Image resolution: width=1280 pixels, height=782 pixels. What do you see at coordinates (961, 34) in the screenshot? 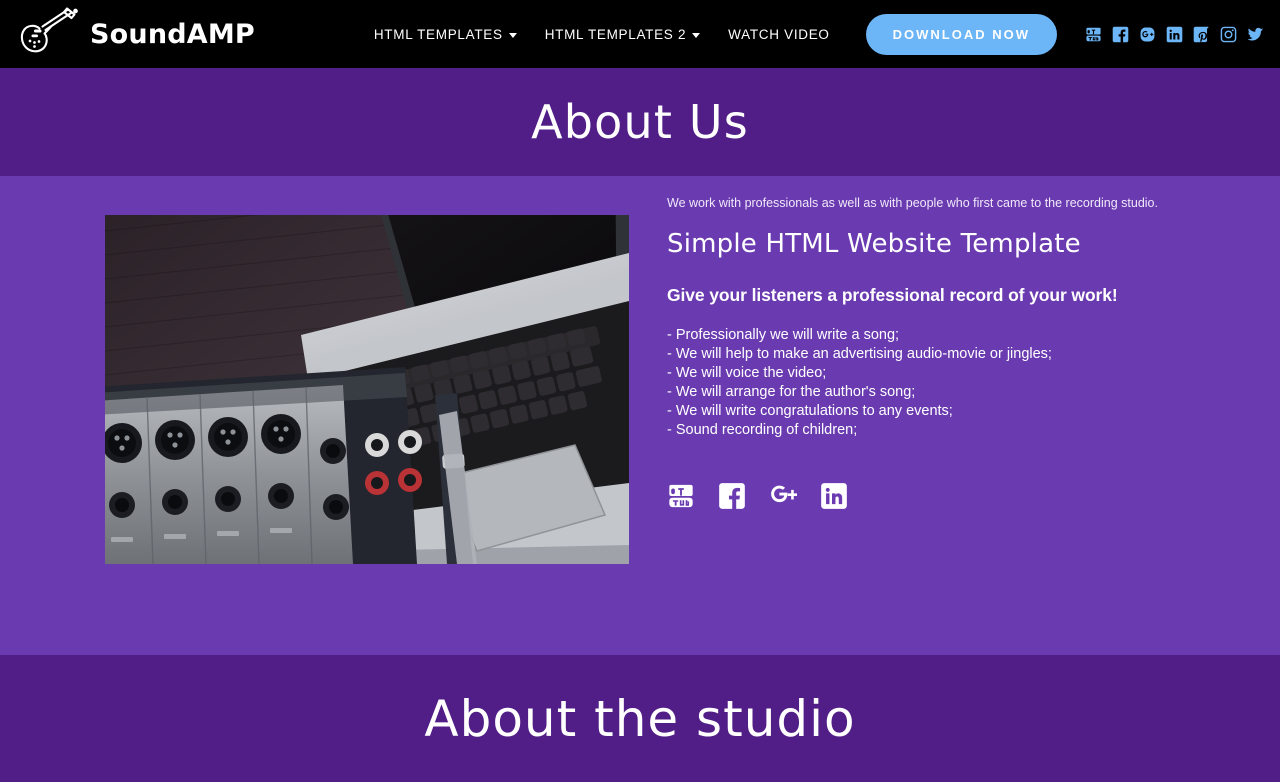
I see `download-now-button: DOWNLOAD NOW` at bounding box center [961, 34].